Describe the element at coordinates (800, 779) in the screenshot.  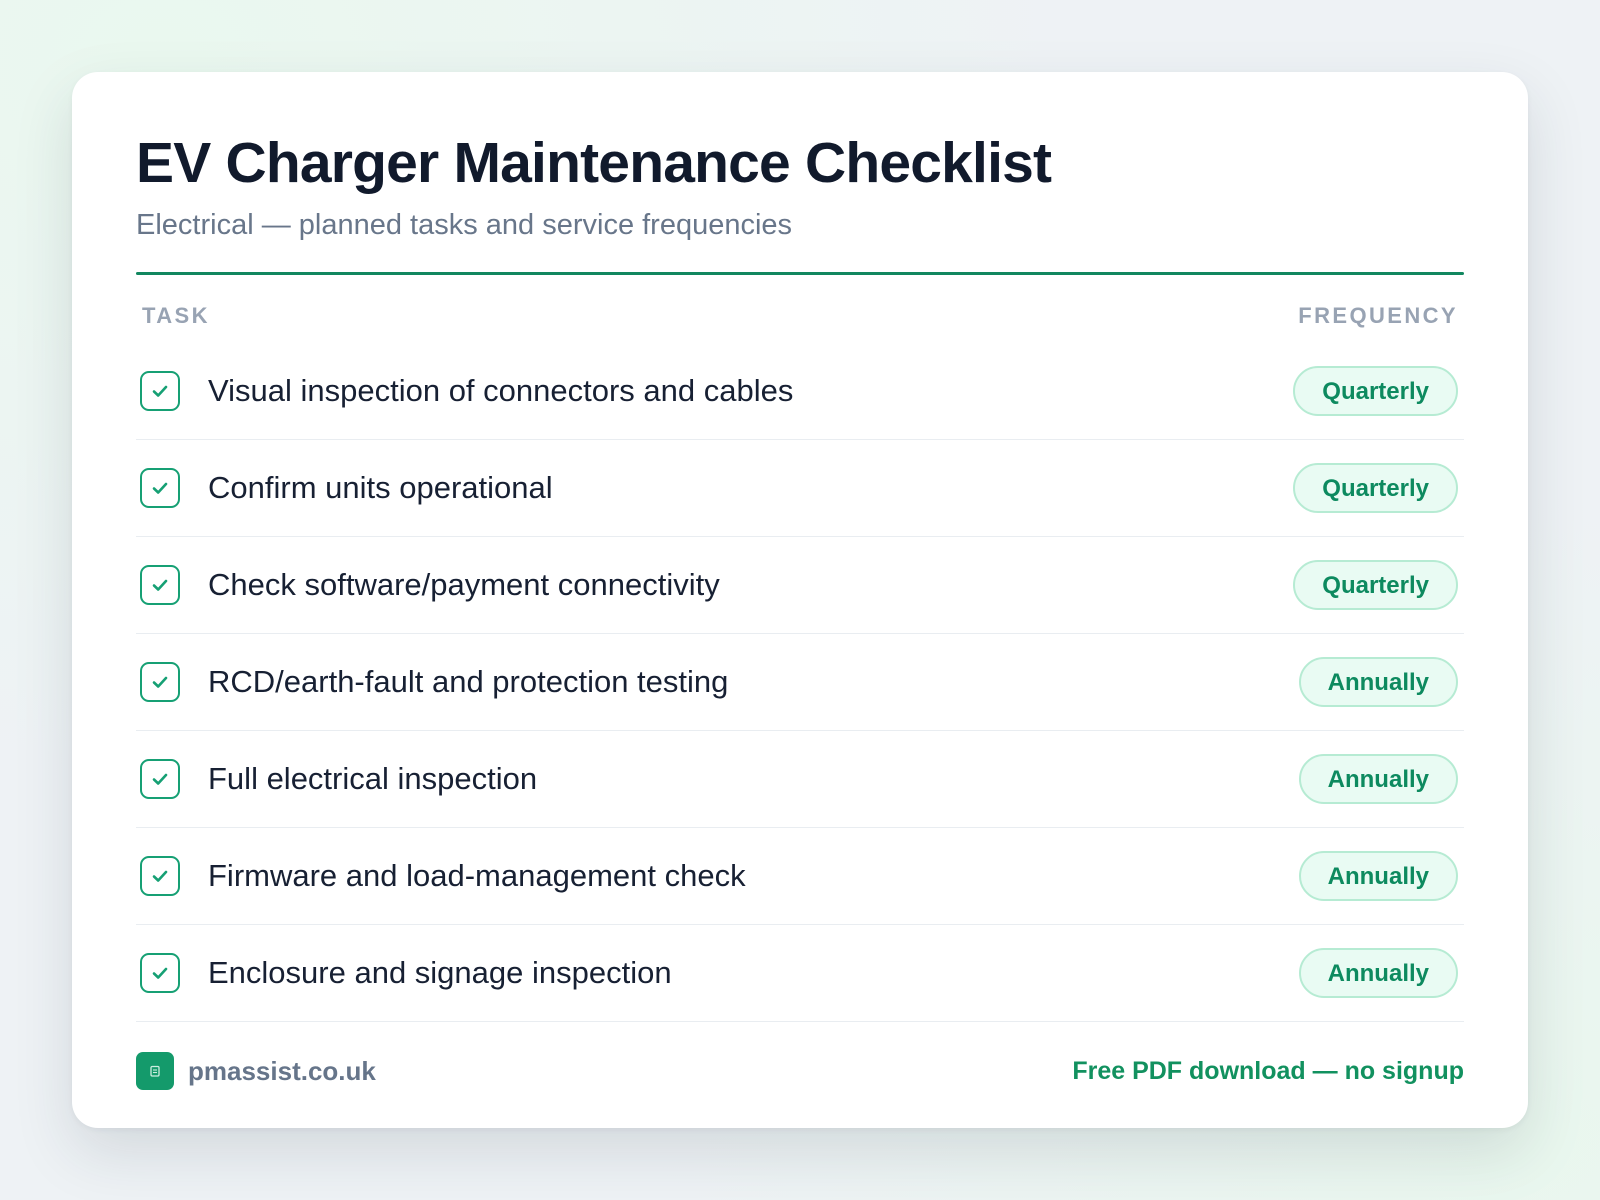
I see `task-row: Full electrical inspection Annually` at that location.